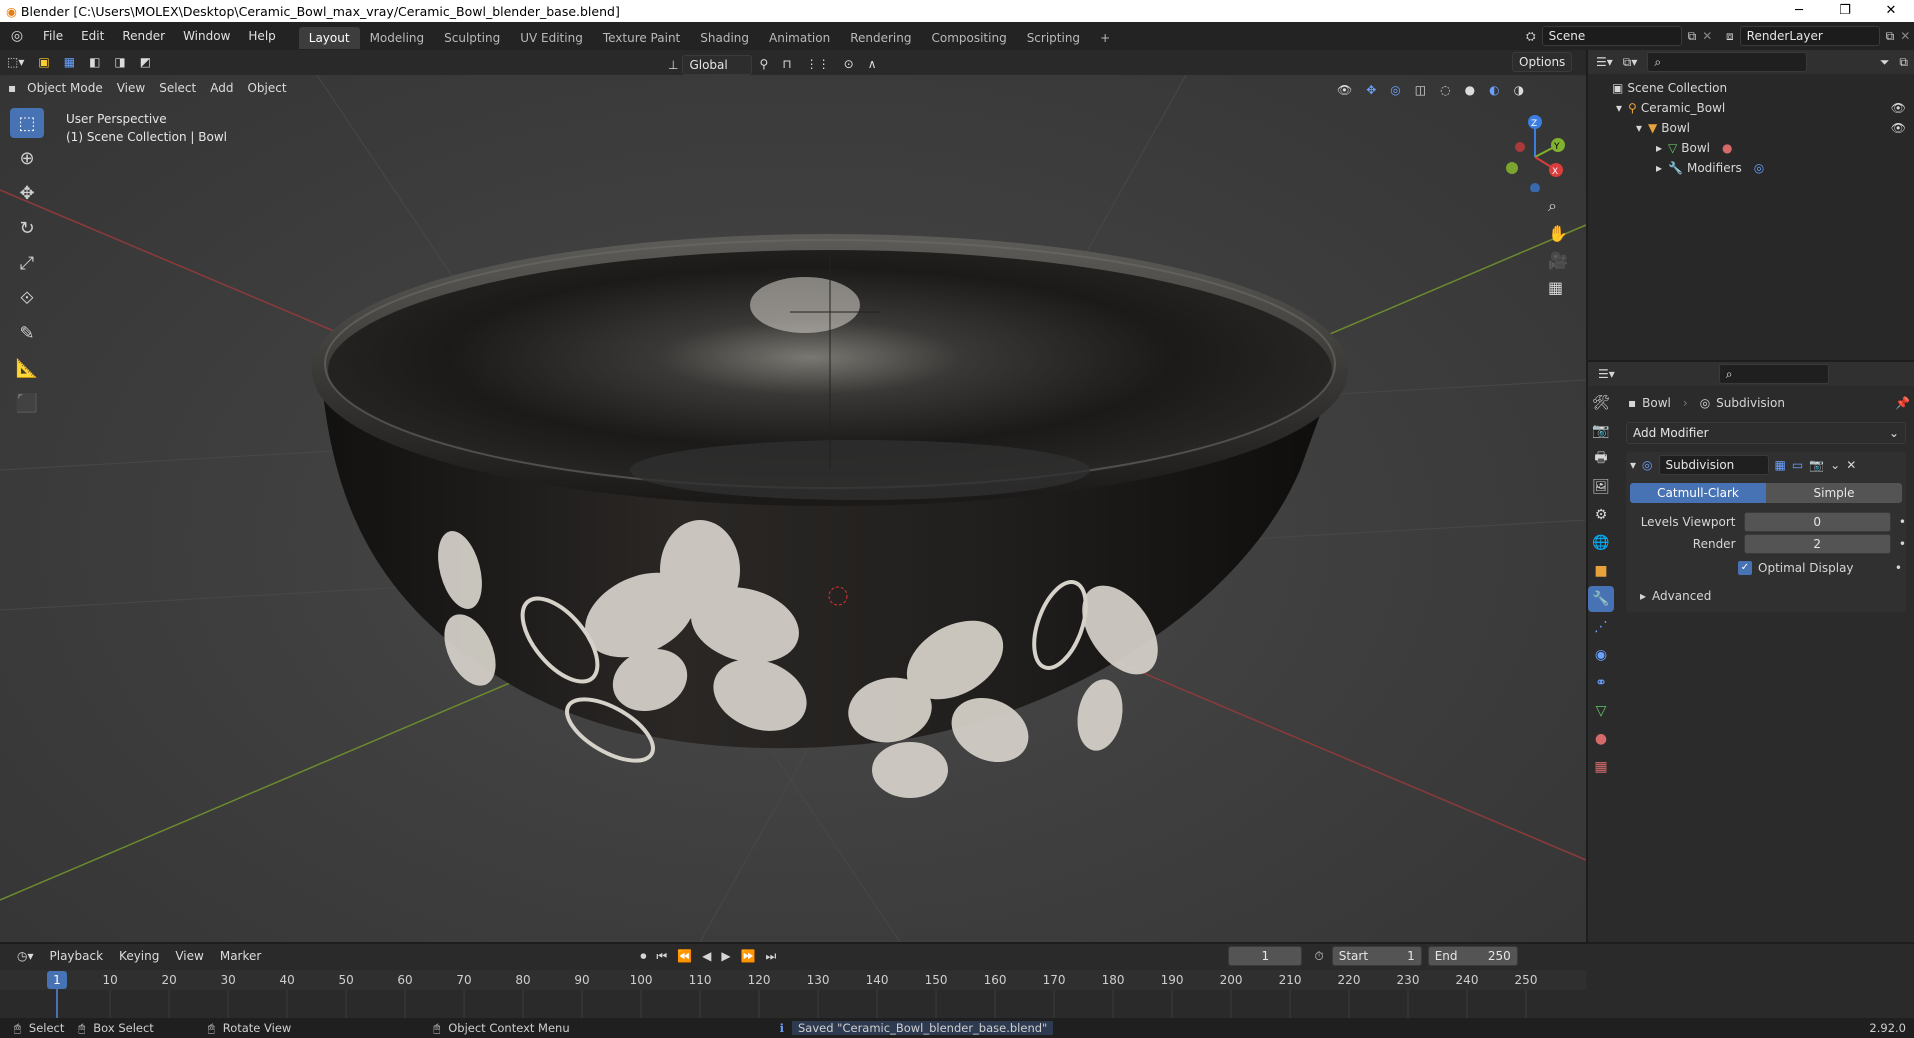 The image size is (1914, 1038). I want to click on timeline-view-menu: View, so click(189, 956).